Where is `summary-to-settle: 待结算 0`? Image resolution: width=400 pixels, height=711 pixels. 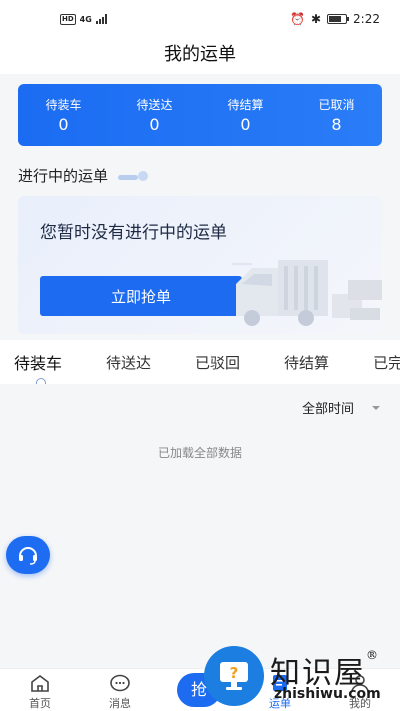
summary-to-settle: 待结算 0 is located at coordinates (245, 115).